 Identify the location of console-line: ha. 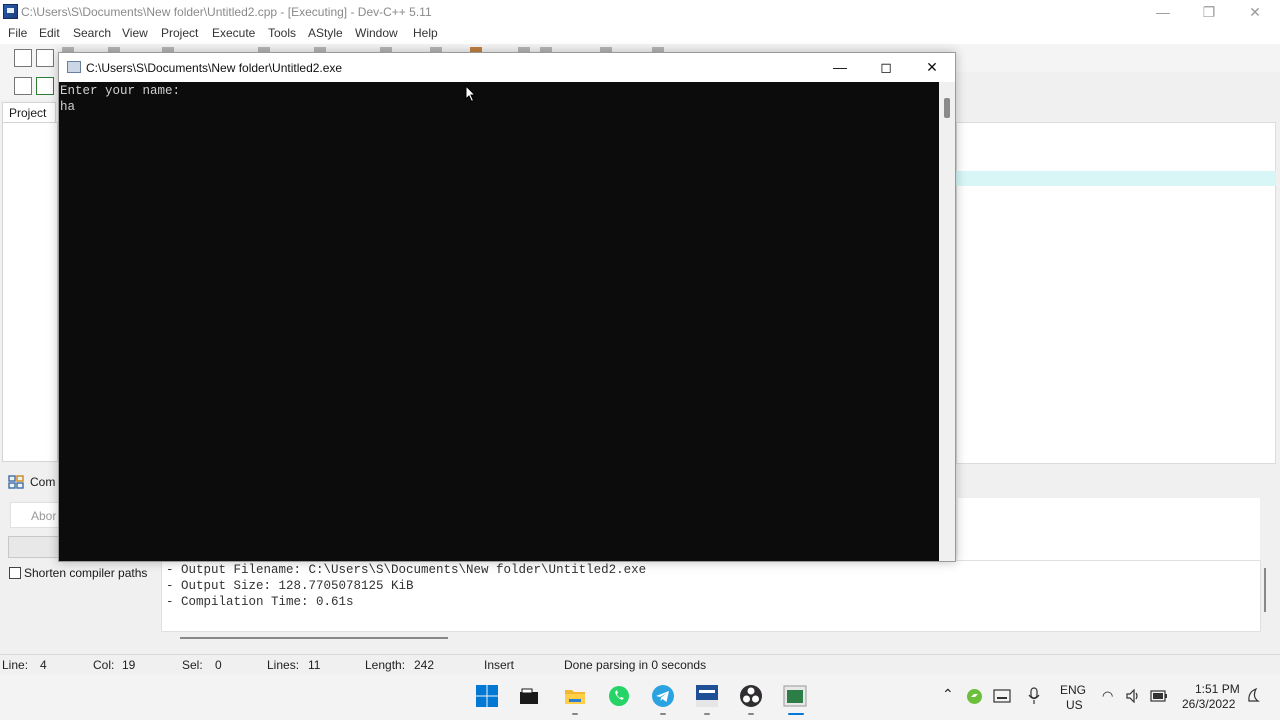
(68, 107).